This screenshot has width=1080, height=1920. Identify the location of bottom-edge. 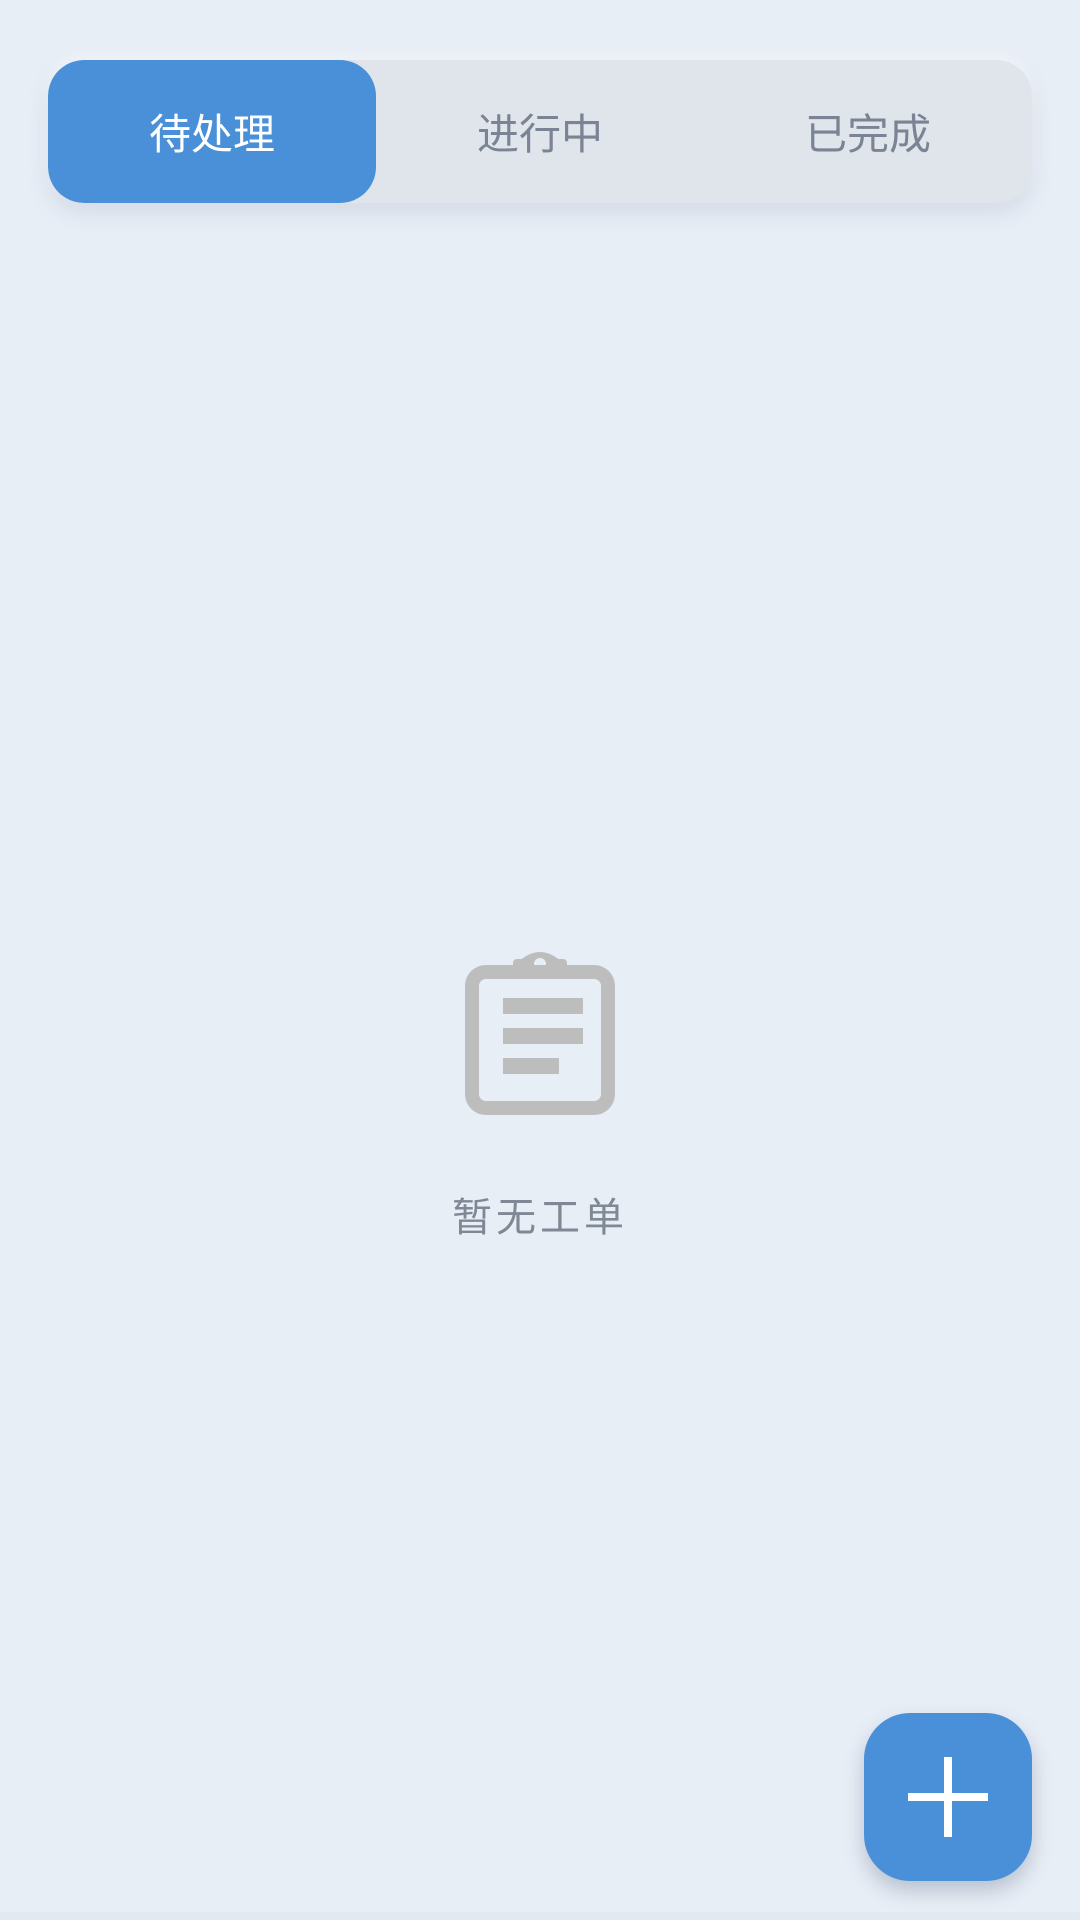
(540, 1916).